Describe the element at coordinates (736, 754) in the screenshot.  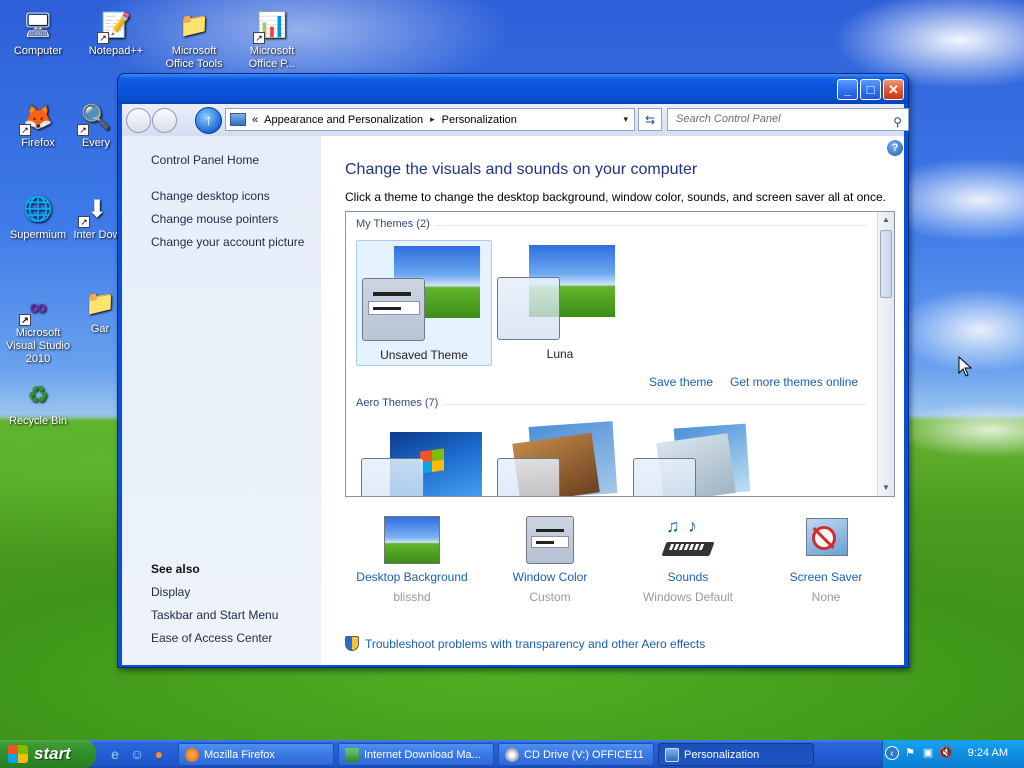
I see `taskbar-button-personalization: Personalization` at that location.